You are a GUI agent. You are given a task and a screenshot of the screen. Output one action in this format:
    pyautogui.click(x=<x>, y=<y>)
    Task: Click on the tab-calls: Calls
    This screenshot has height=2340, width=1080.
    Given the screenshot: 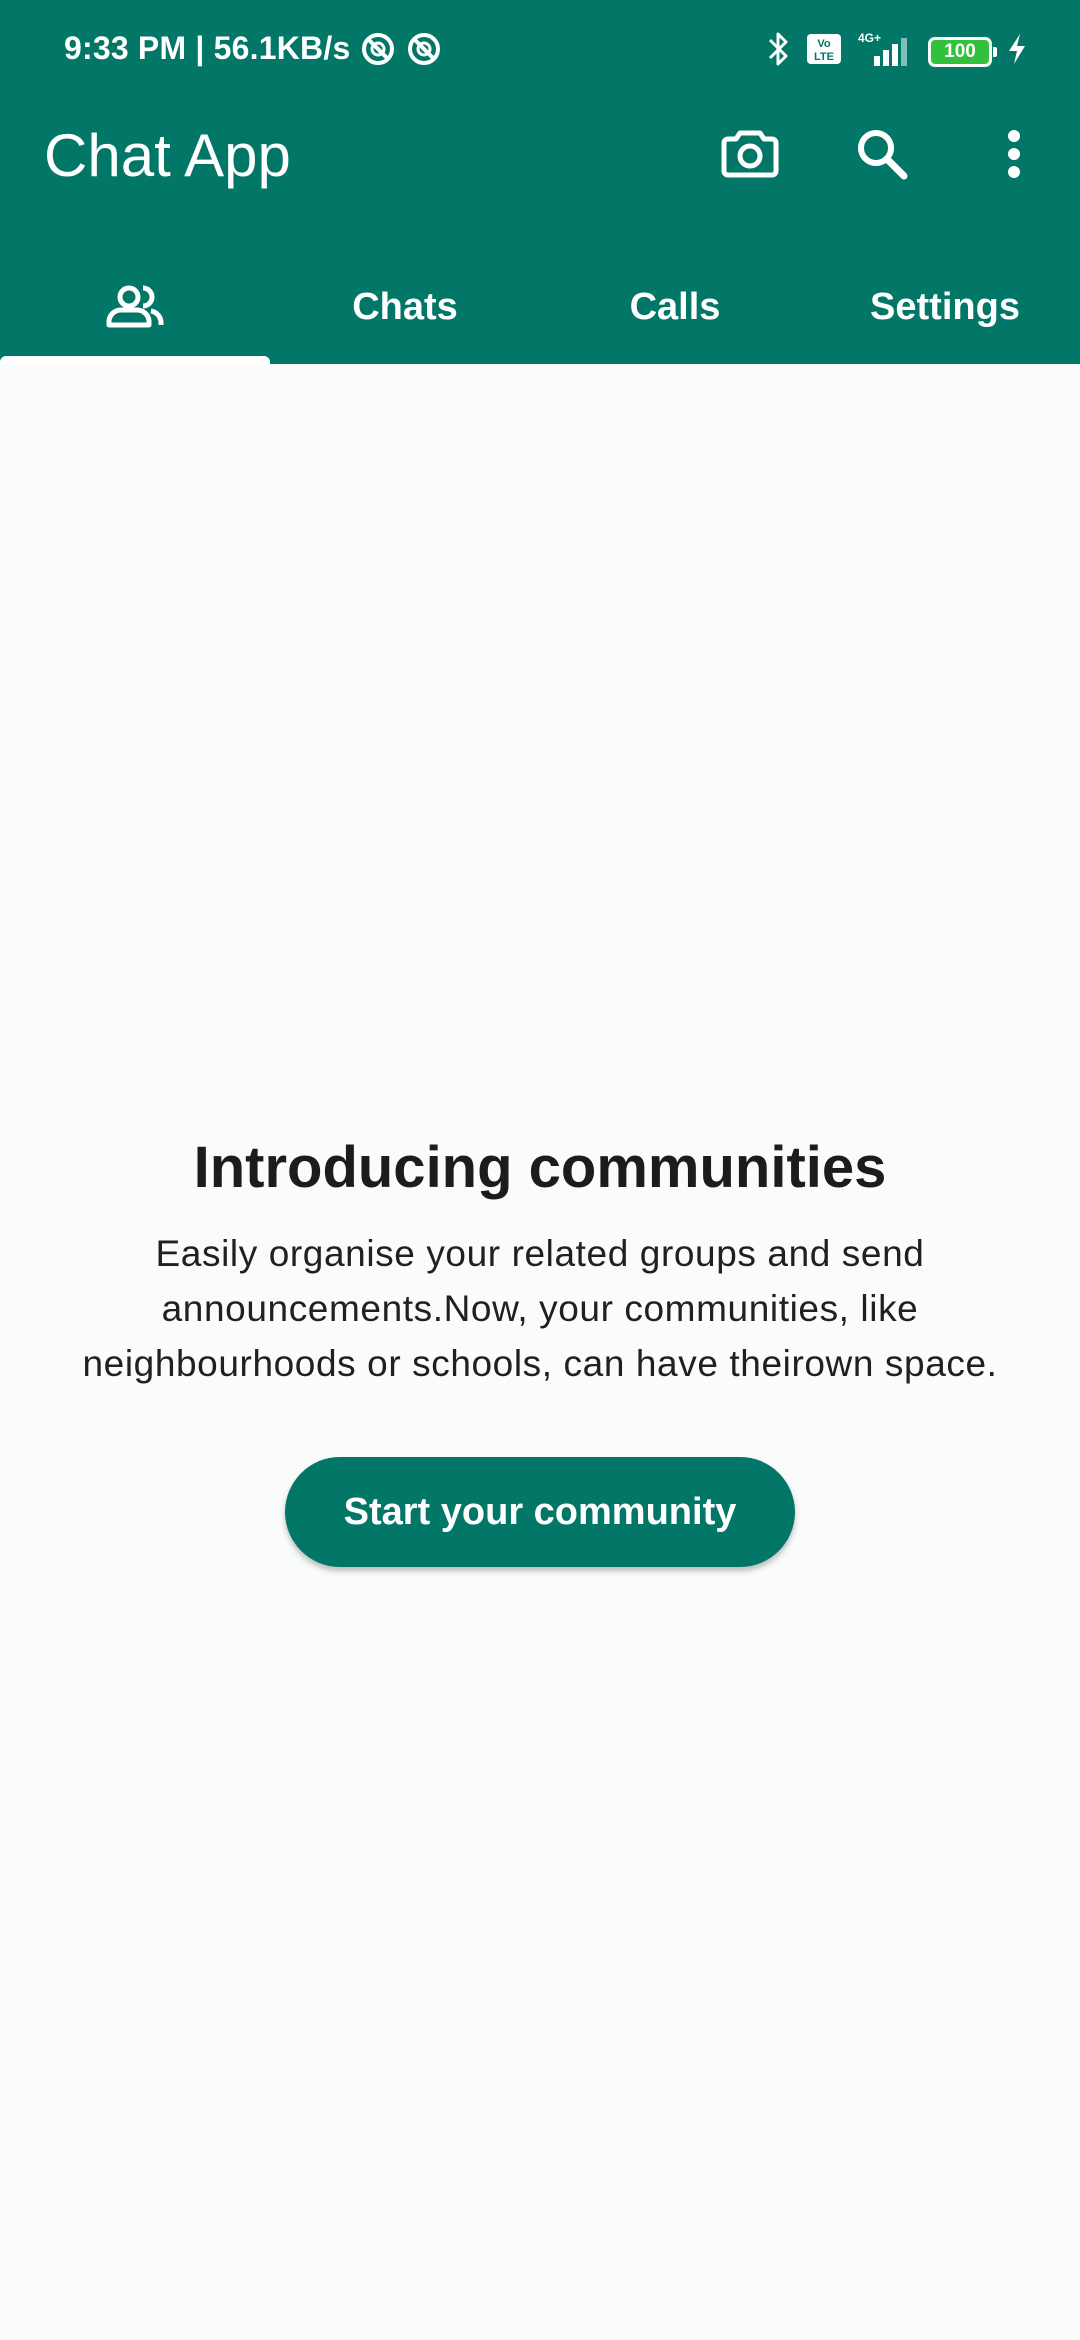 What is the action you would take?
    pyautogui.click(x=675, y=307)
    